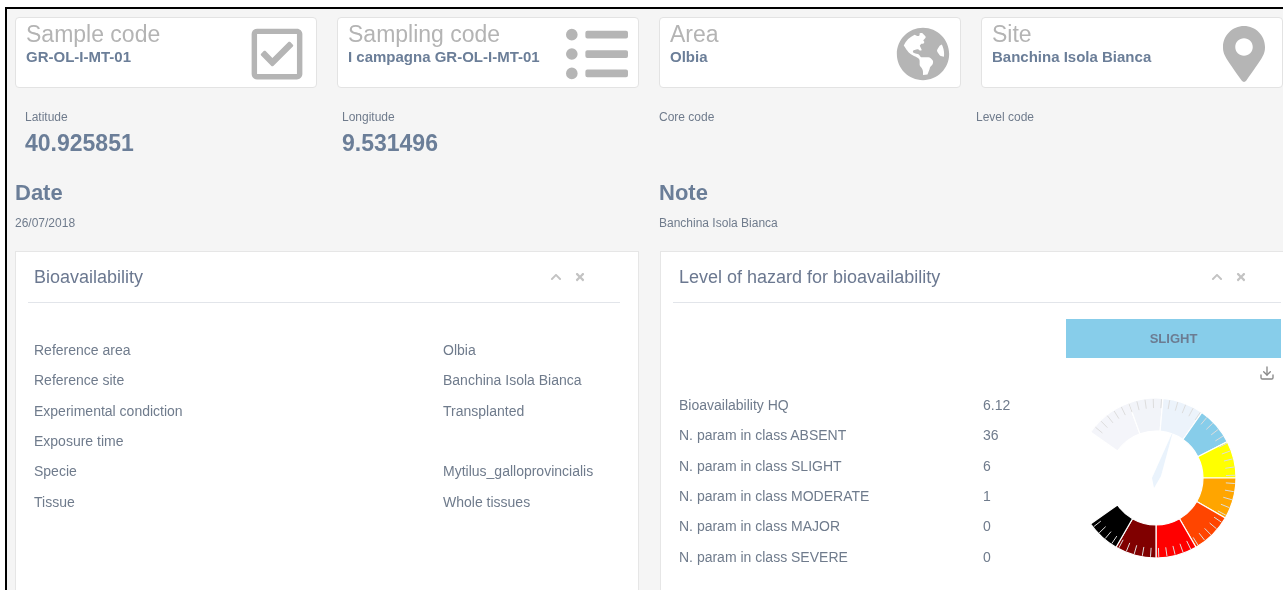  What do you see at coordinates (1267, 373) in the screenshot?
I see `download-icon` at bounding box center [1267, 373].